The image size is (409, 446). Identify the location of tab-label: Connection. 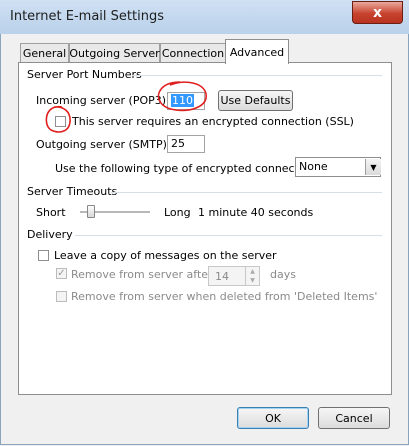
(193, 53).